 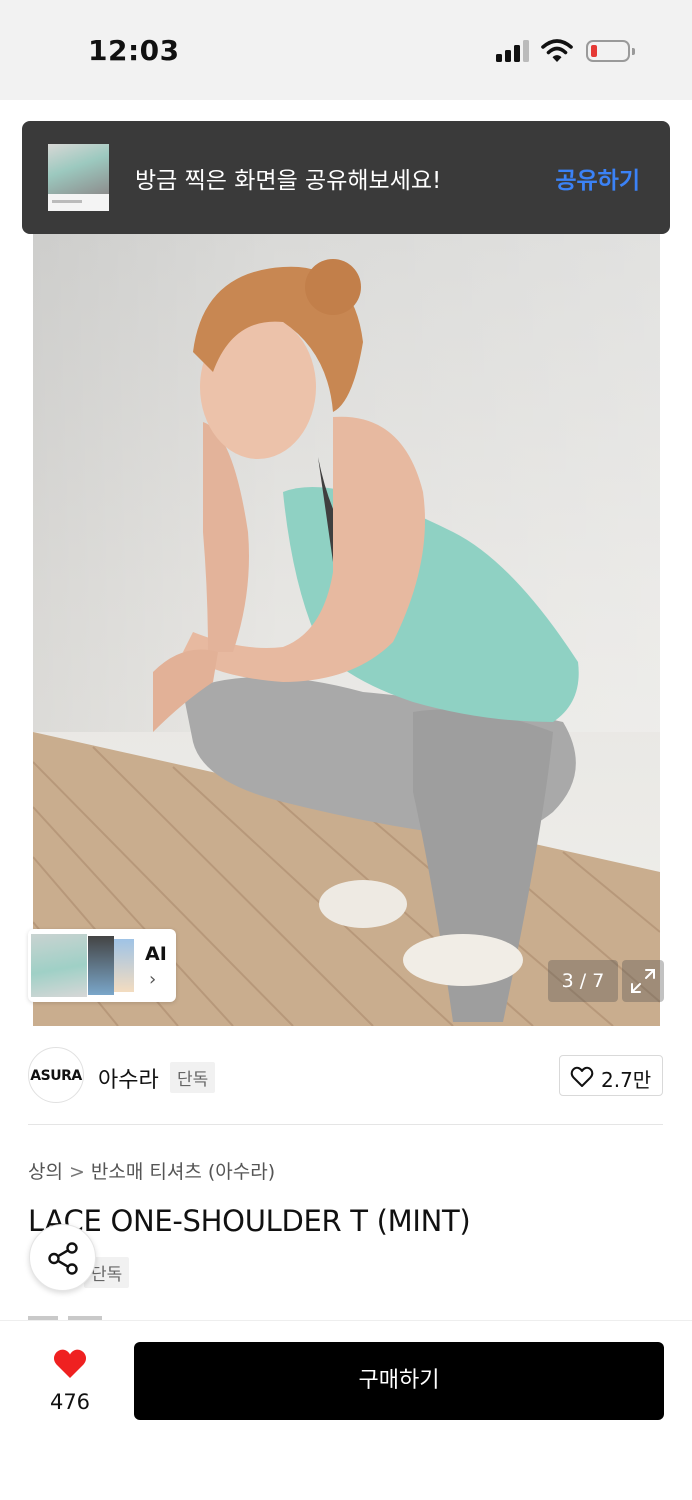 What do you see at coordinates (128, 1078) in the screenshot?
I see `brand-name: 아수라` at bounding box center [128, 1078].